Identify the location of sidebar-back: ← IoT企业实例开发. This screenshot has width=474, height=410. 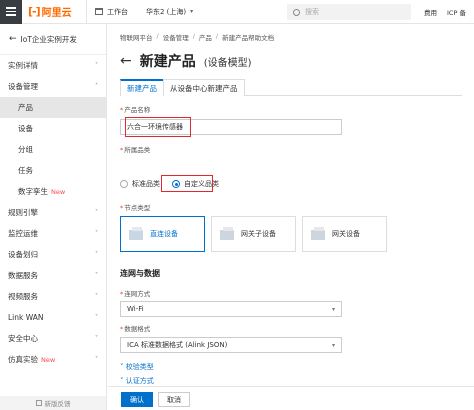
(53, 39).